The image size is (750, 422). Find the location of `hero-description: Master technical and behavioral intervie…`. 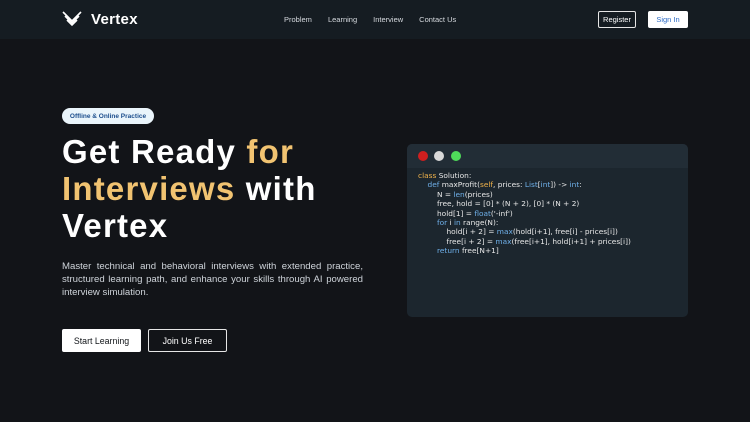

hero-description: Master technical and behavioral intervie… is located at coordinates (212, 279).